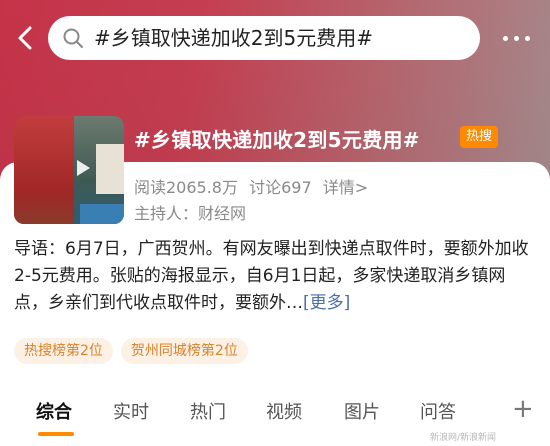 The height and width of the screenshot is (446, 550). I want to click on active-tab-indicator, so click(56, 434).